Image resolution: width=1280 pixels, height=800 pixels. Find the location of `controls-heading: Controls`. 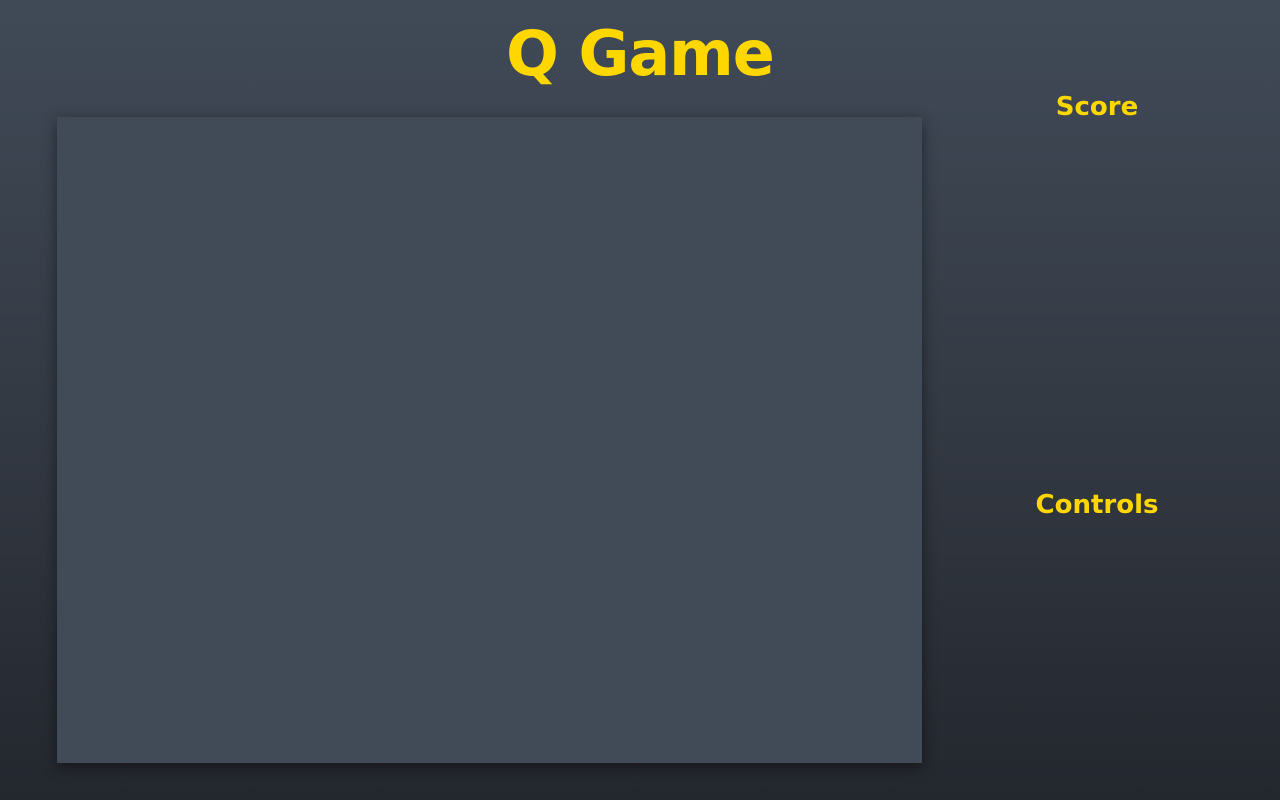

controls-heading: Controls is located at coordinates (1097, 505).